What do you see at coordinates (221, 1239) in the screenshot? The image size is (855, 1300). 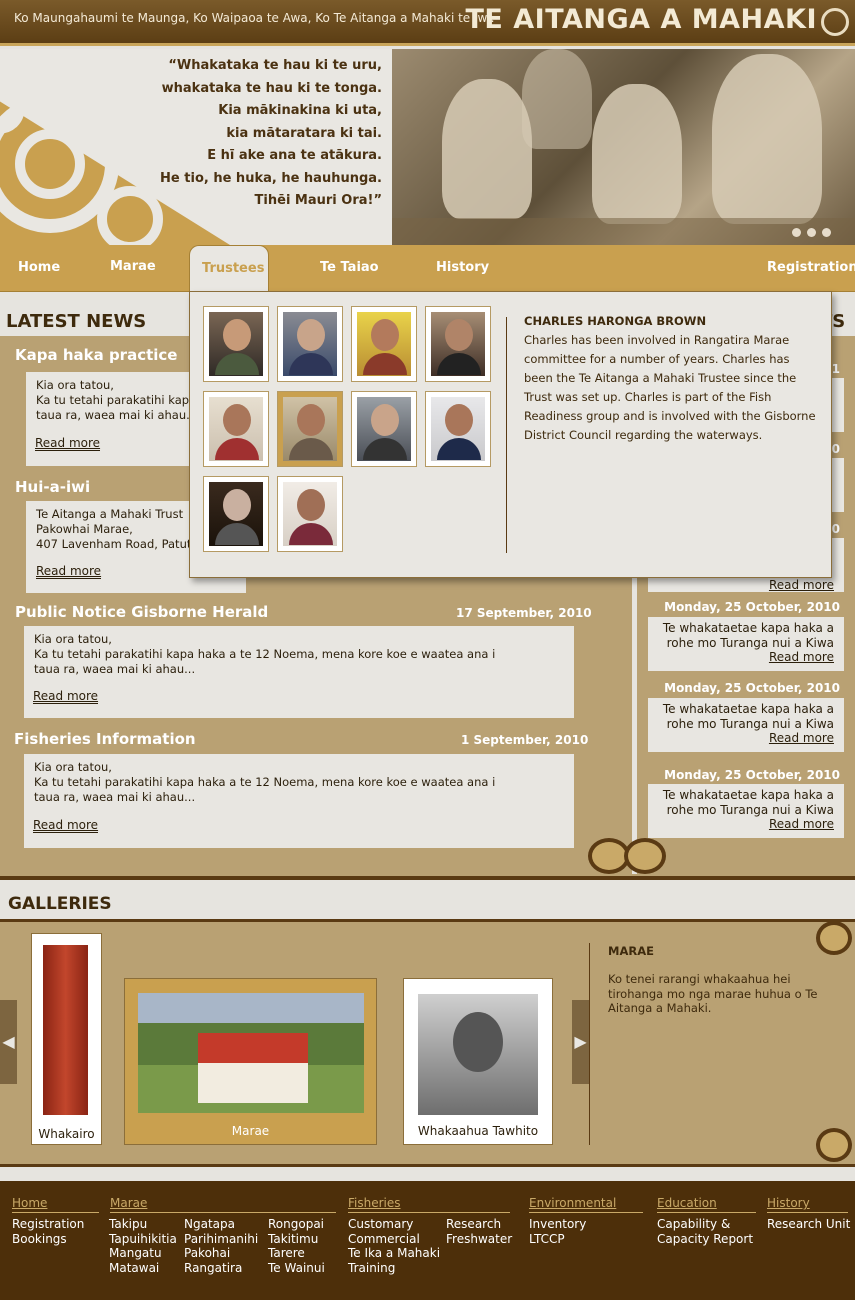 I see `footer-link: Parihimanihi` at bounding box center [221, 1239].